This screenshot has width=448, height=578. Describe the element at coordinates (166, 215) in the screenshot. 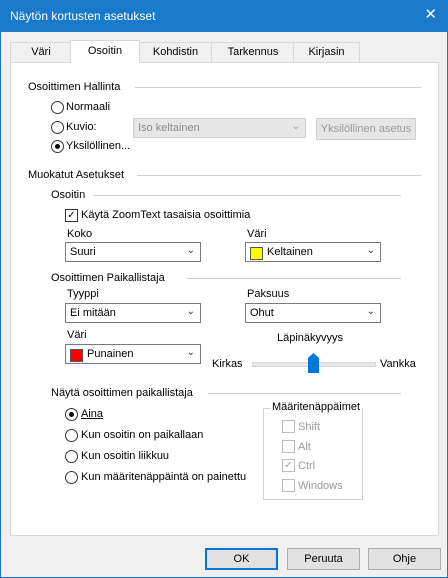

I see `use-zoomtext-label: Käytä ZoomText tasaisia osoittimia` at that location.